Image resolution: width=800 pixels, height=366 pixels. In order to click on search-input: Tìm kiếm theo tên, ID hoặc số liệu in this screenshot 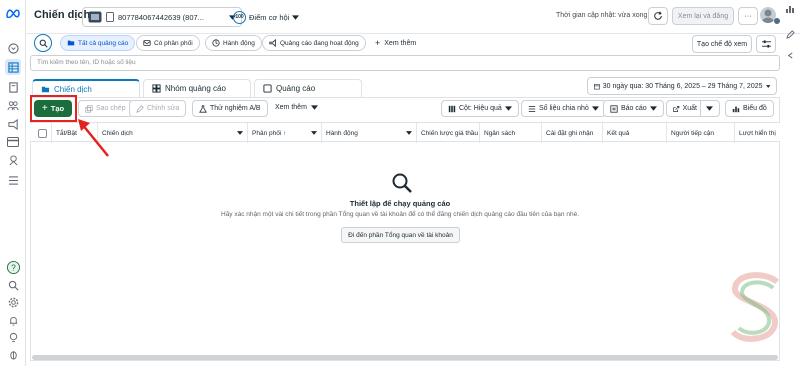, I will do `click(405, 63)`.